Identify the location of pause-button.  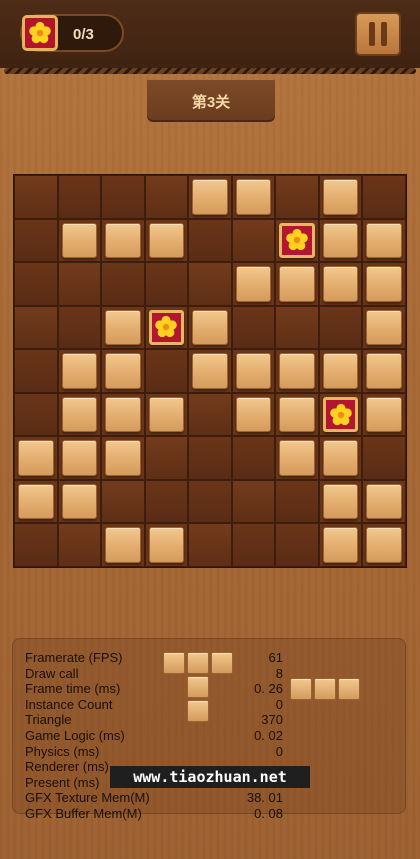
(378, 34).